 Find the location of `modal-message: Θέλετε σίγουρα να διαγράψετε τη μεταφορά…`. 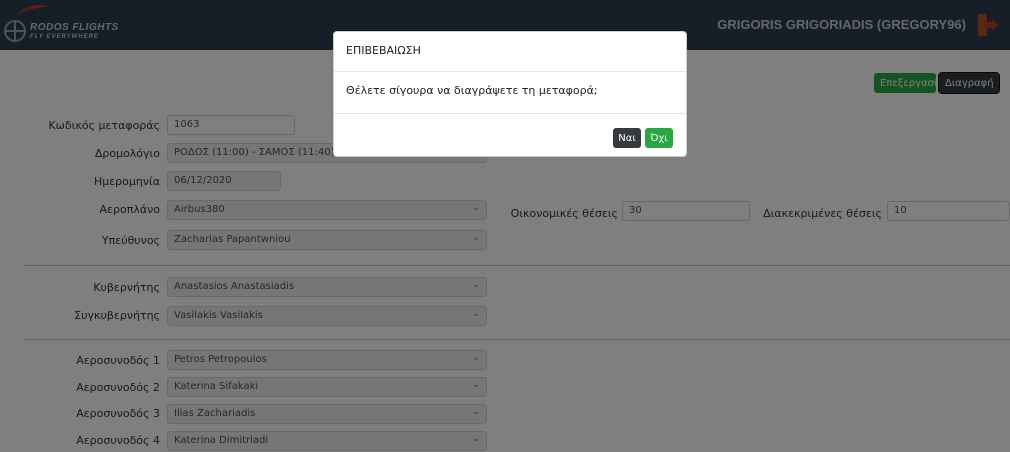

modal-message: Θέλετε σίγουρα να διαγράψετε τη μεταφορά… is located at coordinates (472, 90).